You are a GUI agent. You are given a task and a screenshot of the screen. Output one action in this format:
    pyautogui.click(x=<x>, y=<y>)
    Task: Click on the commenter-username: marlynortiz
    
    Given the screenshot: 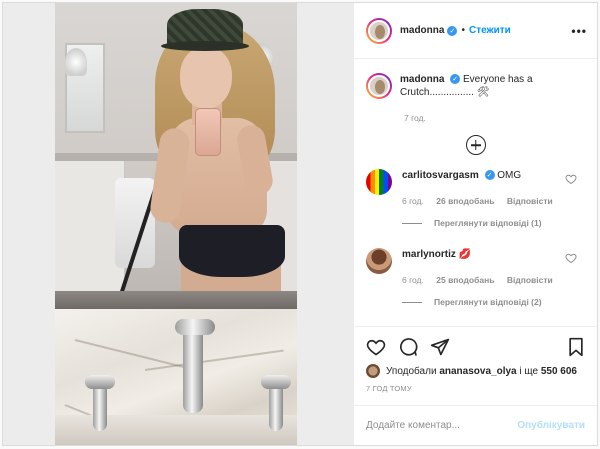 What is the action you would take?
    pyautogui.click(x=429, y=254)
    